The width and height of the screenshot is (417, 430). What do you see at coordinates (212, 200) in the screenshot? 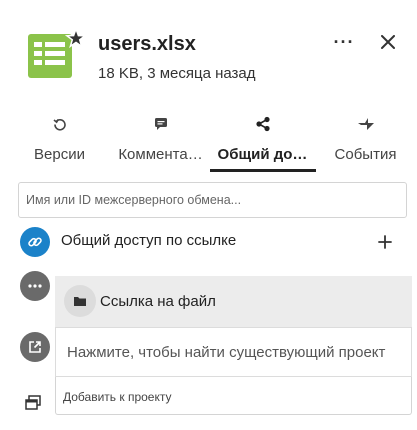
I see `share-search-input` at bounding box center [212, 200].